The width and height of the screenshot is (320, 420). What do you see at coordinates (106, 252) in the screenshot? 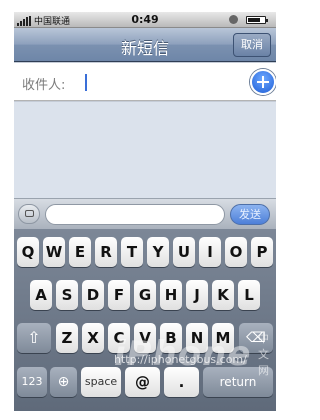
I see `key-r: R` at bounding box center [106, 252].